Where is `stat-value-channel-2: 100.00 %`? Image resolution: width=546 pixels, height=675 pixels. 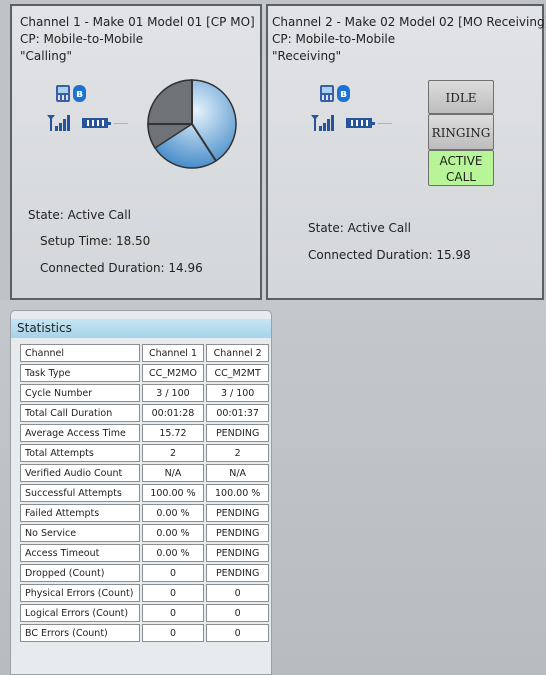 stat-value-channel-2: 100.00 % is located at coordinates (237, 493).